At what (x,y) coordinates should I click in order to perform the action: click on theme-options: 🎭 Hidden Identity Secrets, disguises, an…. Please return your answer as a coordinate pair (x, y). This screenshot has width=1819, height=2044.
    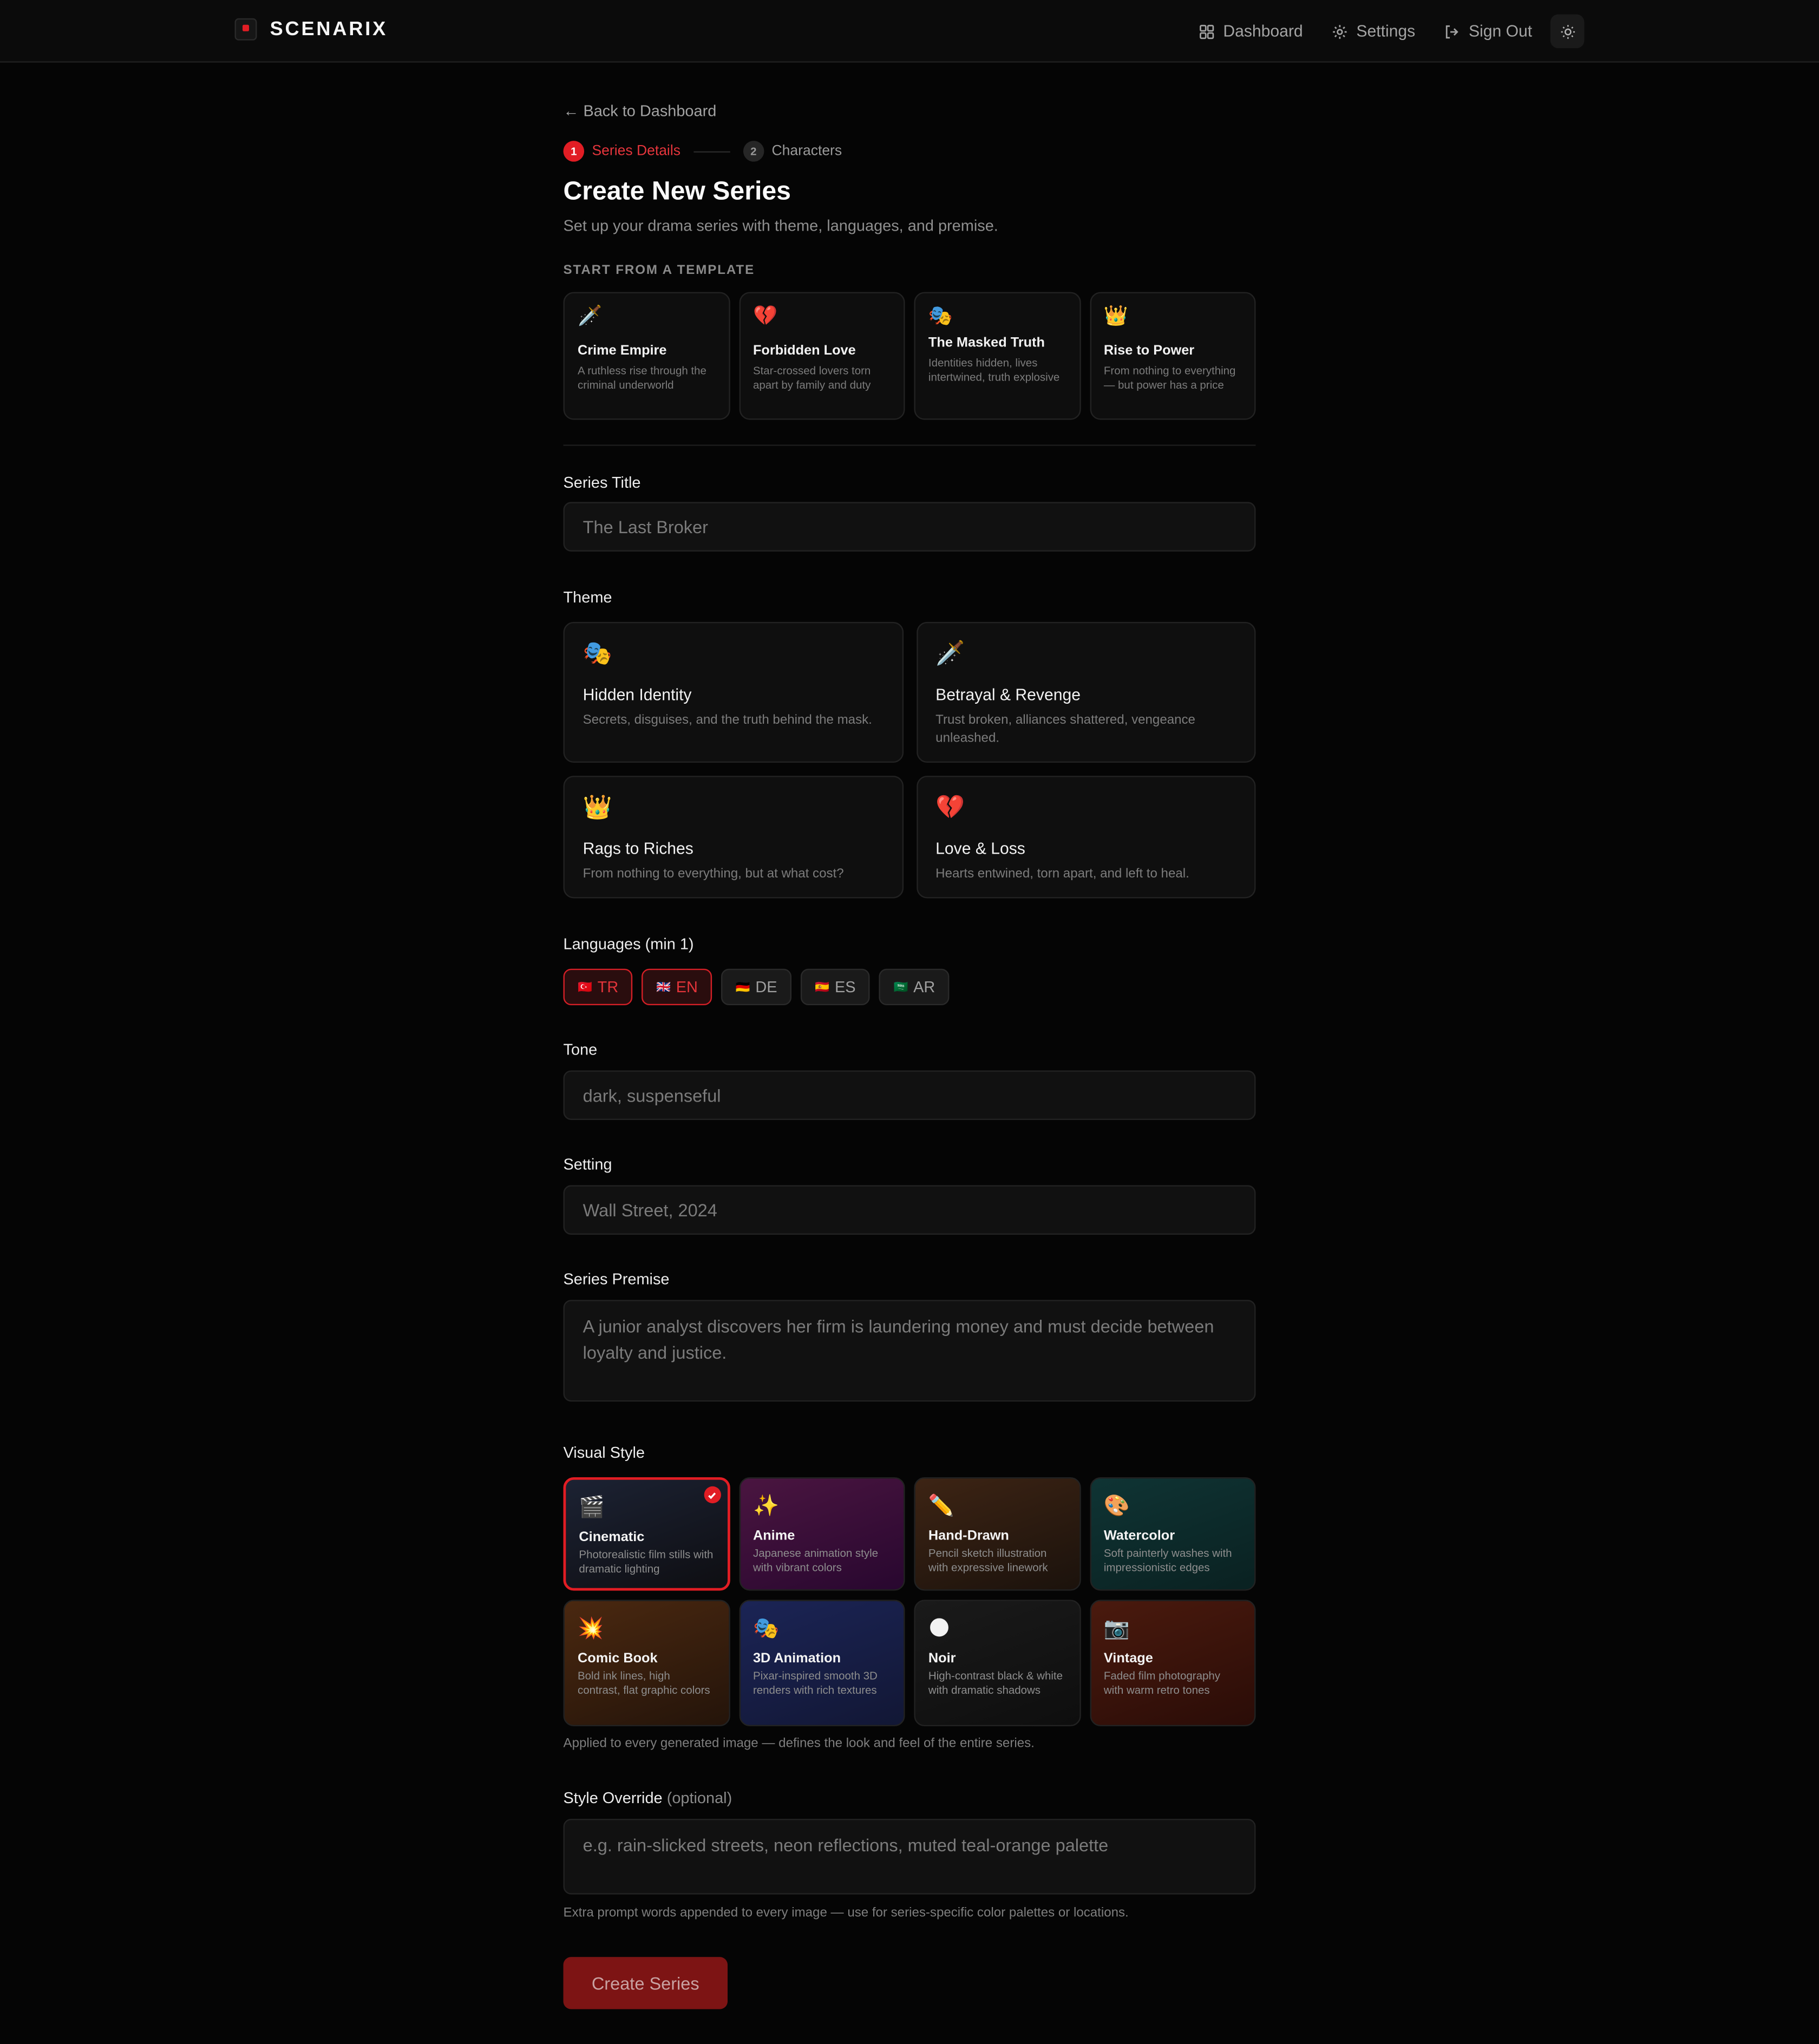
    Looking at the image, I should click on (909, 760).